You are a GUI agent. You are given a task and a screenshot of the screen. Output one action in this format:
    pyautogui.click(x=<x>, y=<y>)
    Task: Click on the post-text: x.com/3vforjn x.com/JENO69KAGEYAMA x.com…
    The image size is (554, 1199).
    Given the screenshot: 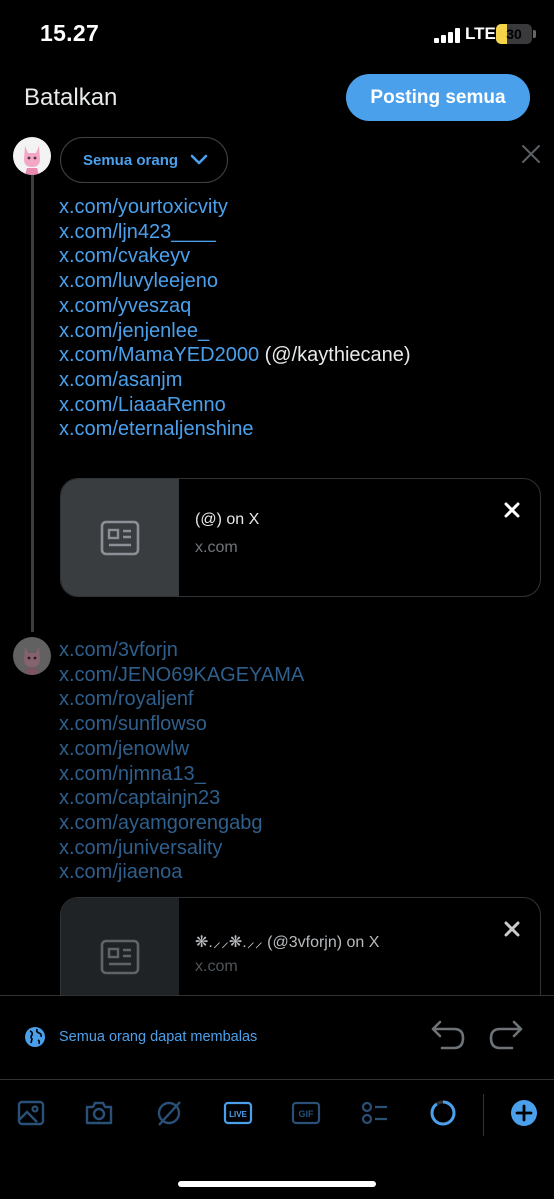 What is the action you would take?
    pyautogui.click(x=181, y=761)
    